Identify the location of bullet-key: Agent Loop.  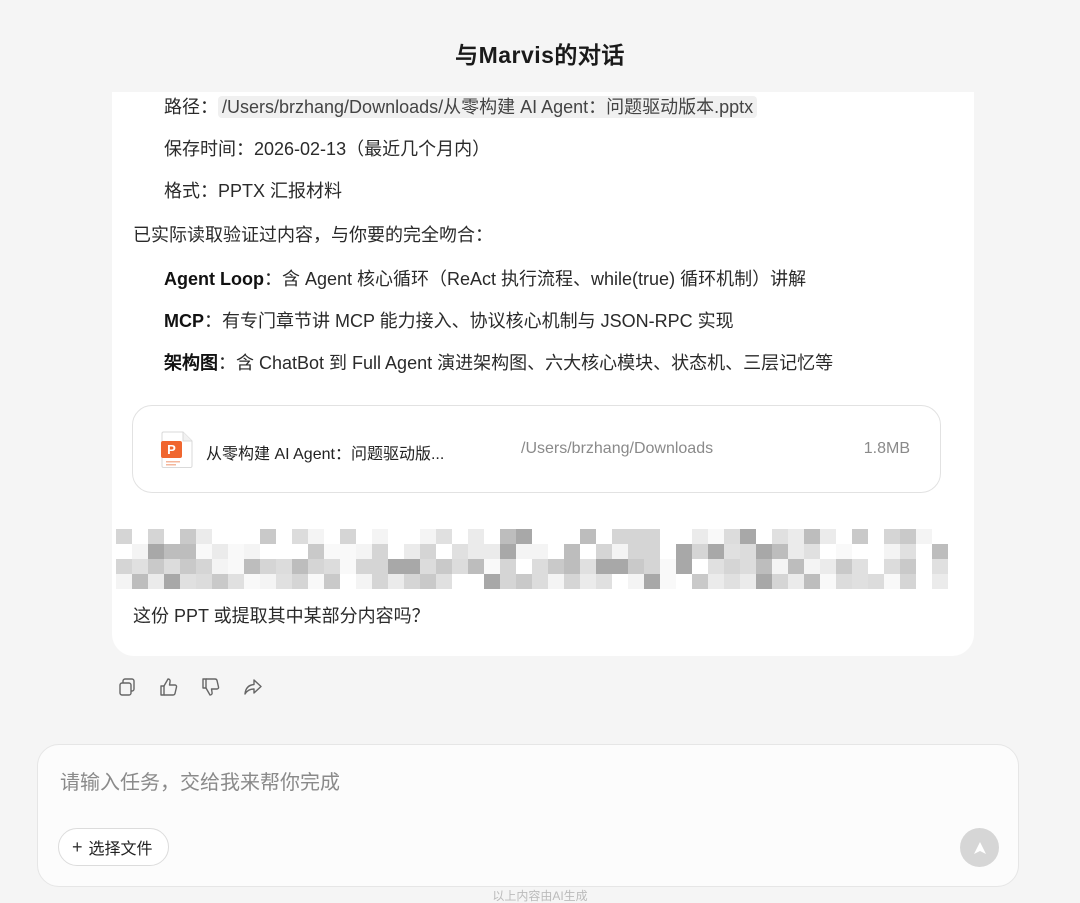
(214, 279).